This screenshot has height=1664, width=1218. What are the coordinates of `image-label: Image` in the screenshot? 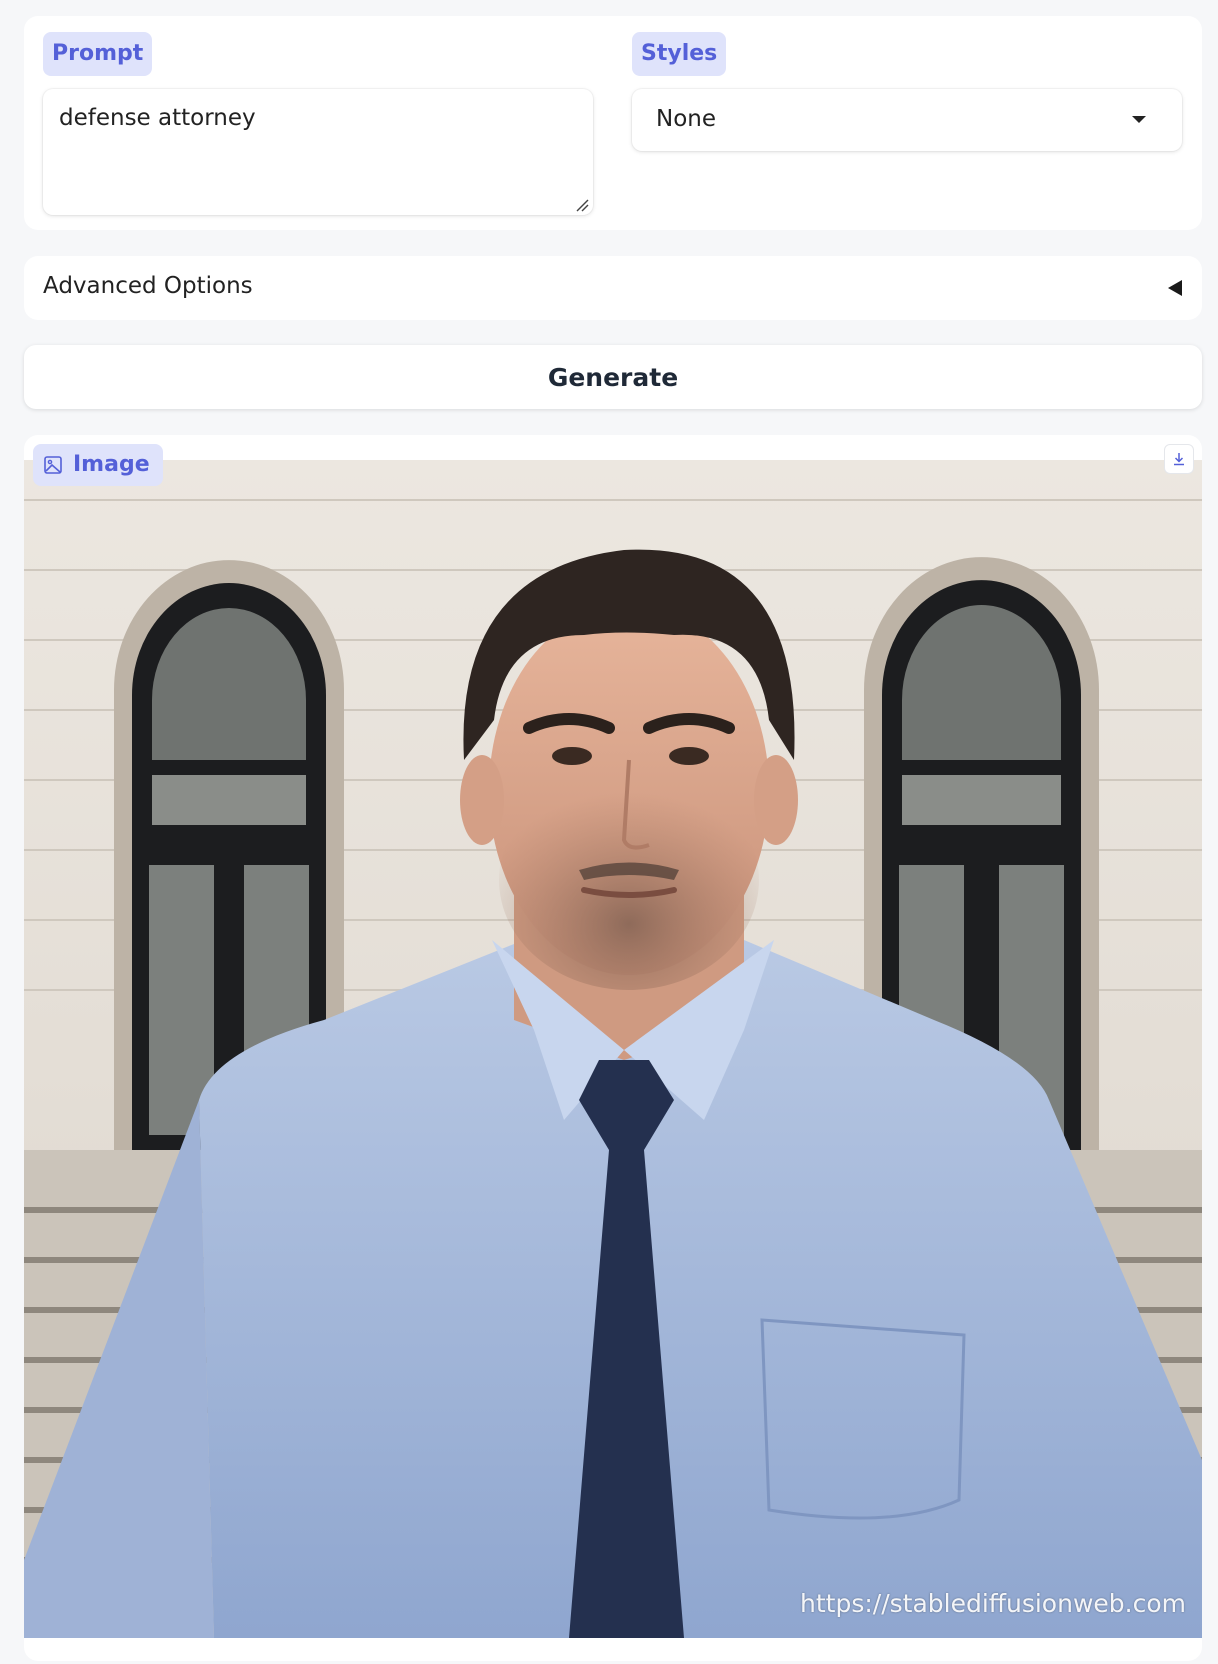 It's located at (98, 465).